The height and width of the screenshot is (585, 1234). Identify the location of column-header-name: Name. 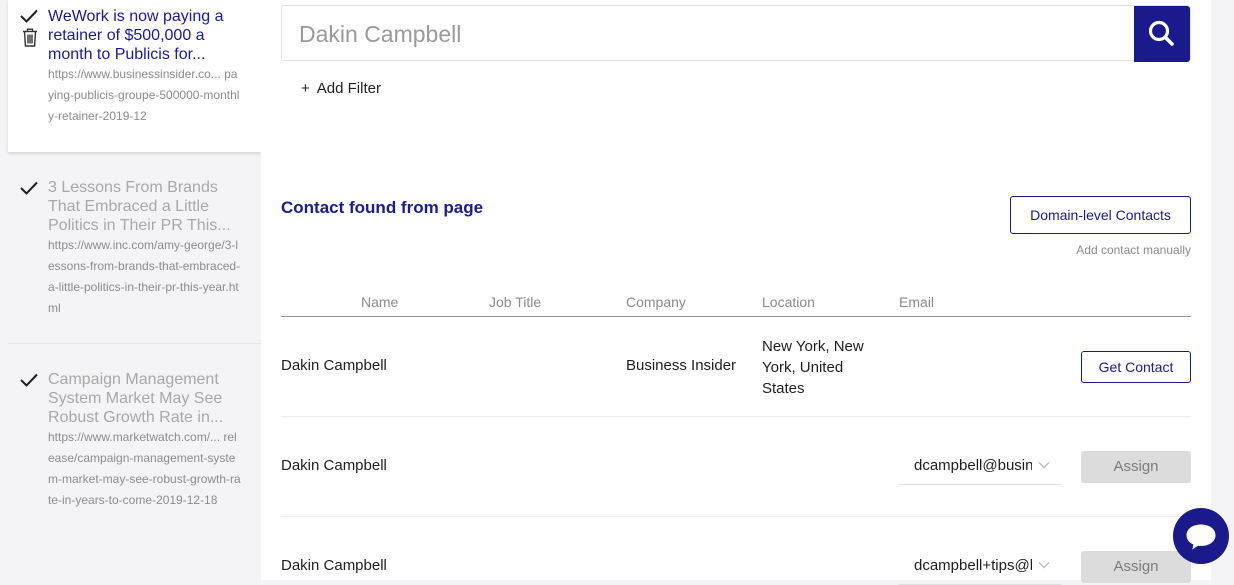
(380, 302).